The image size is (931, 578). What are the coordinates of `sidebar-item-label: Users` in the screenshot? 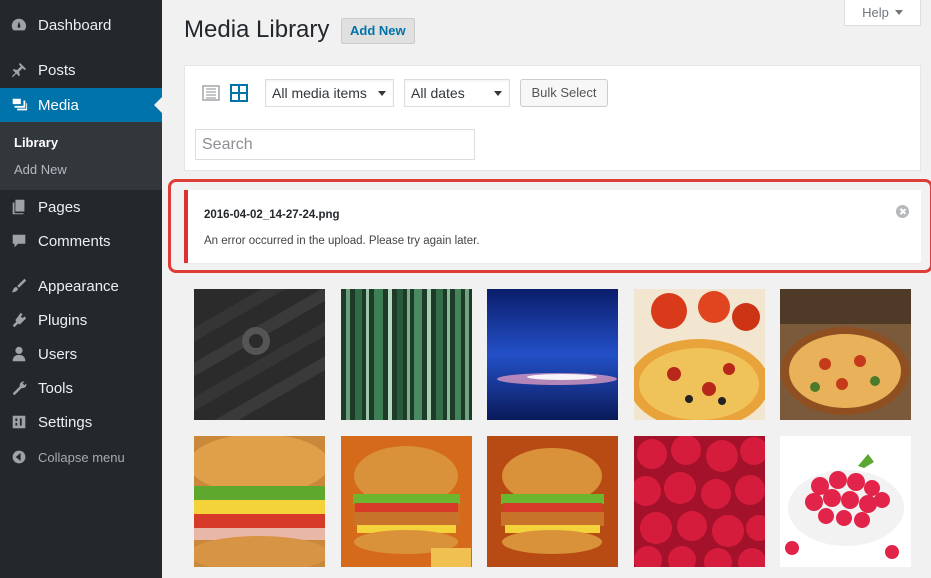 It's located at (58, 354).